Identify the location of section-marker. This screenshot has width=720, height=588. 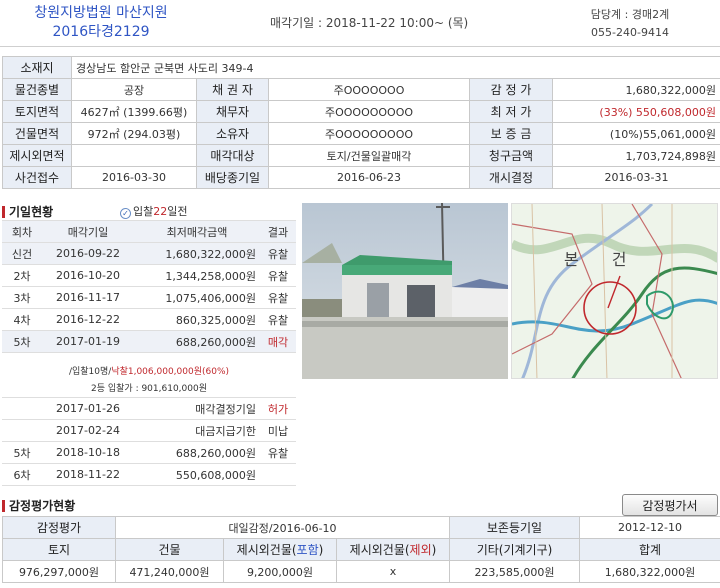
(3, 506).